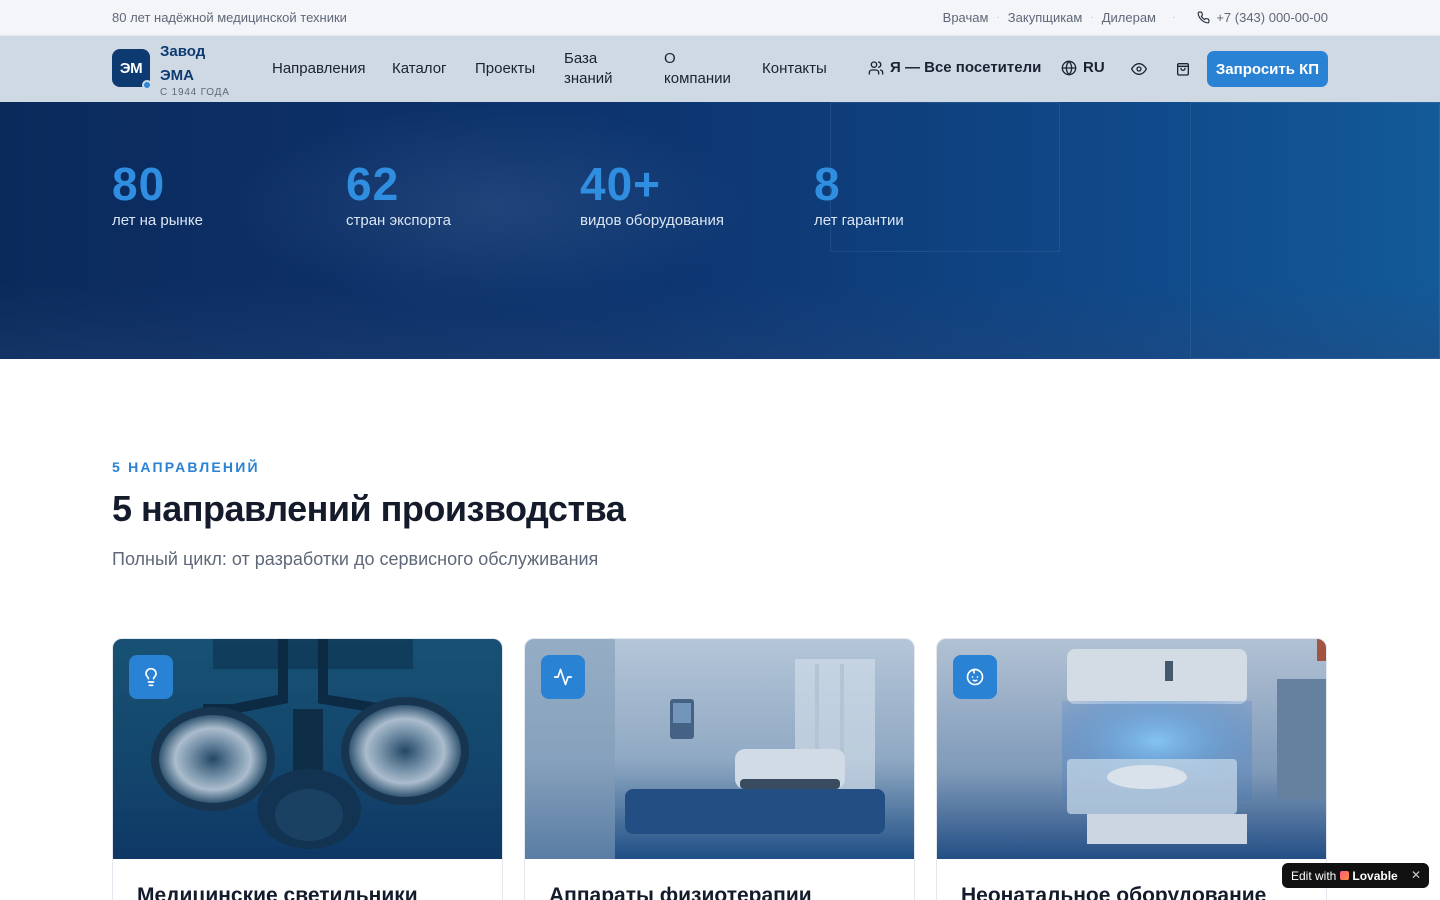 This screenshot has height=900, width=1440. What do you see at coordinates (680, 892) in the screenshot?
I see `card-title: Аппараты физиотерапии` at bounding box center [680, 892].